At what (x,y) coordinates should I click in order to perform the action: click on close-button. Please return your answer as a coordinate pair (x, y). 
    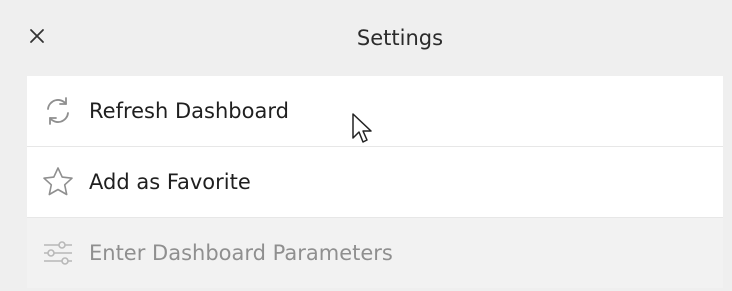
    Looking at the image, I should click on (37, 36).